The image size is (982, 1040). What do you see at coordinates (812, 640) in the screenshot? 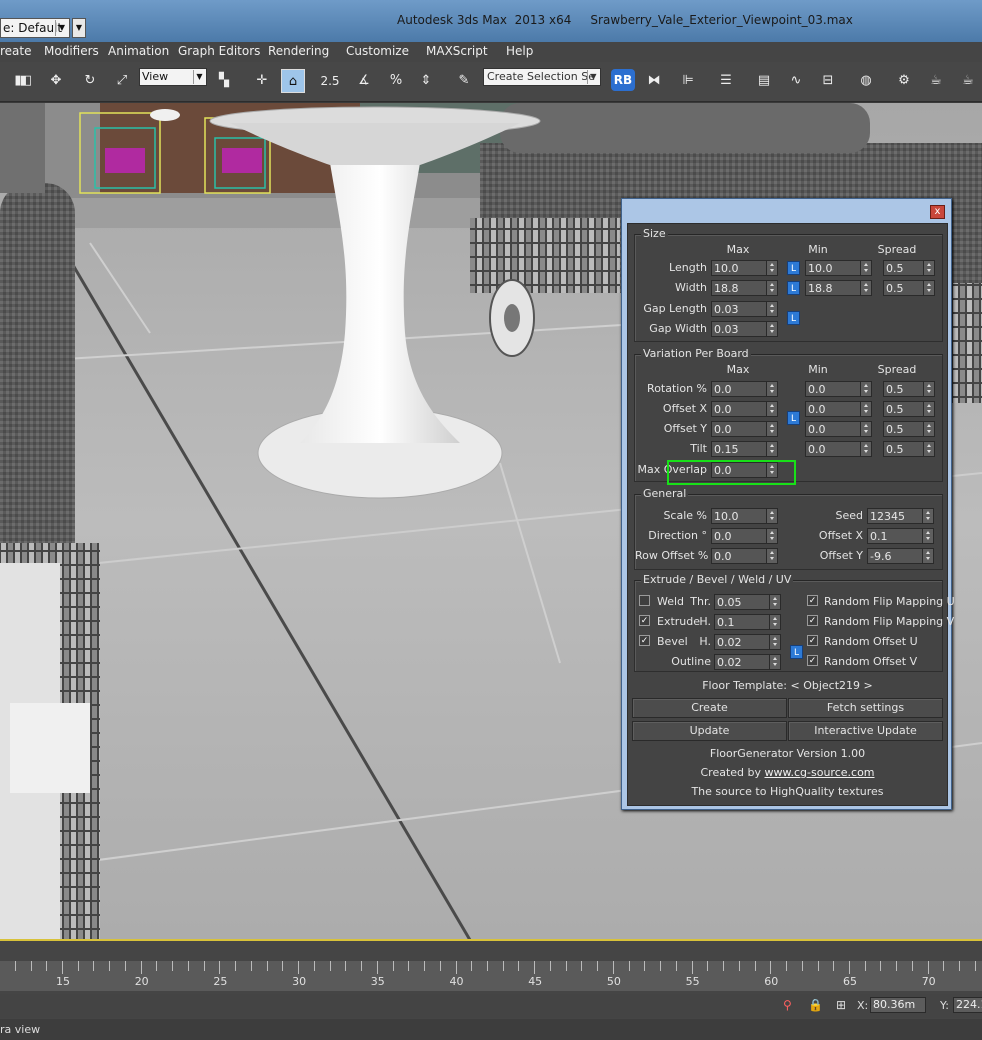
I see `offset-u-checkbox: ✓` at bounding box center [812, 640].